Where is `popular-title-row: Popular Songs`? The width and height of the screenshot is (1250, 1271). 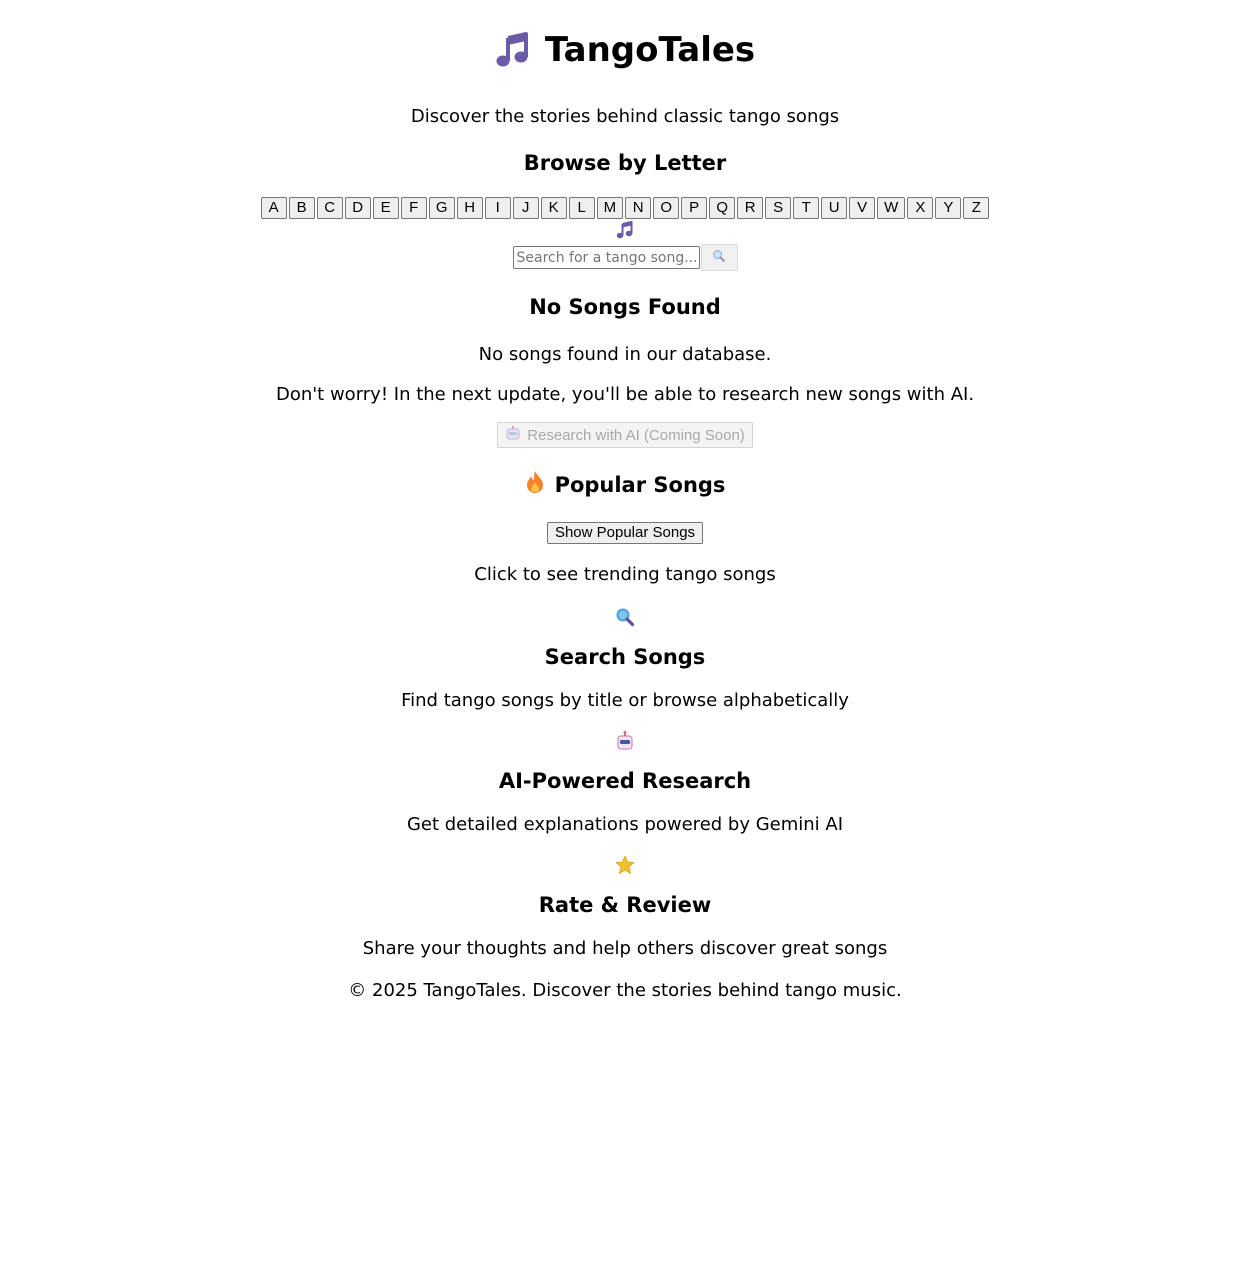
popular-title-row: Popular Songs is located at coordinates (625, 485).